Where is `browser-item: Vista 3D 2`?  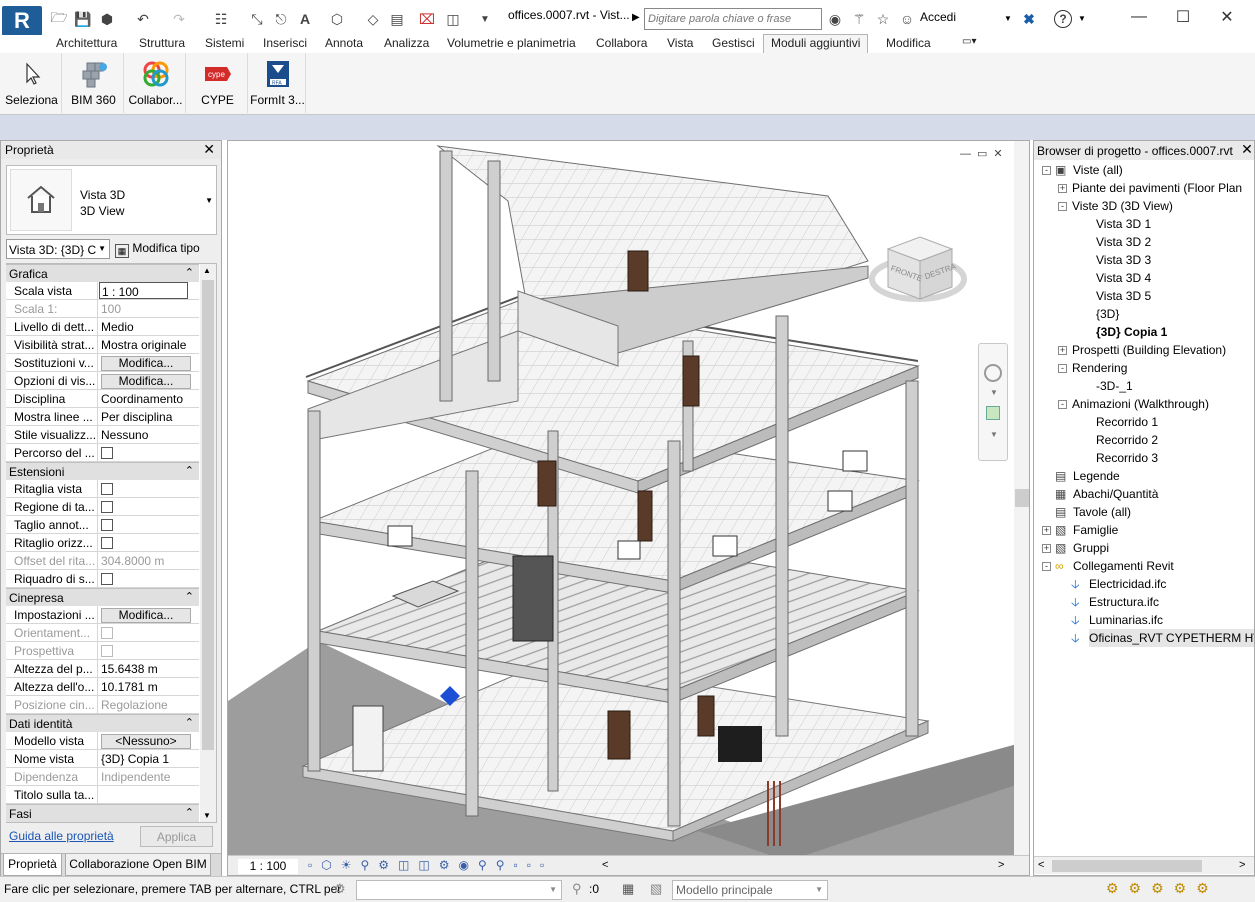
browser-item: Vista 3D 2 is located at coordinates (1123, 242).